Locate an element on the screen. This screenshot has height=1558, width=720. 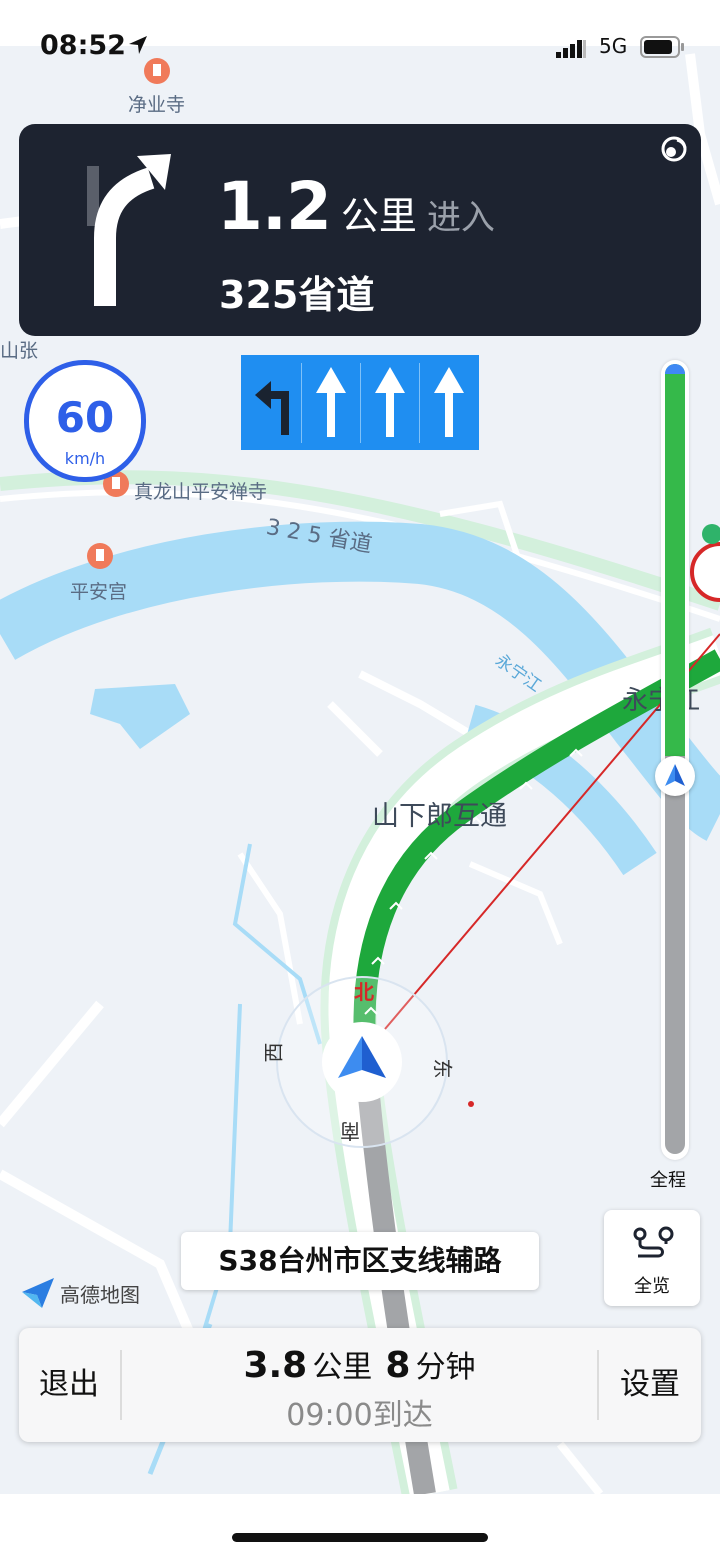
overall-route-label: 全程 is located at coordinates (668, 1180).